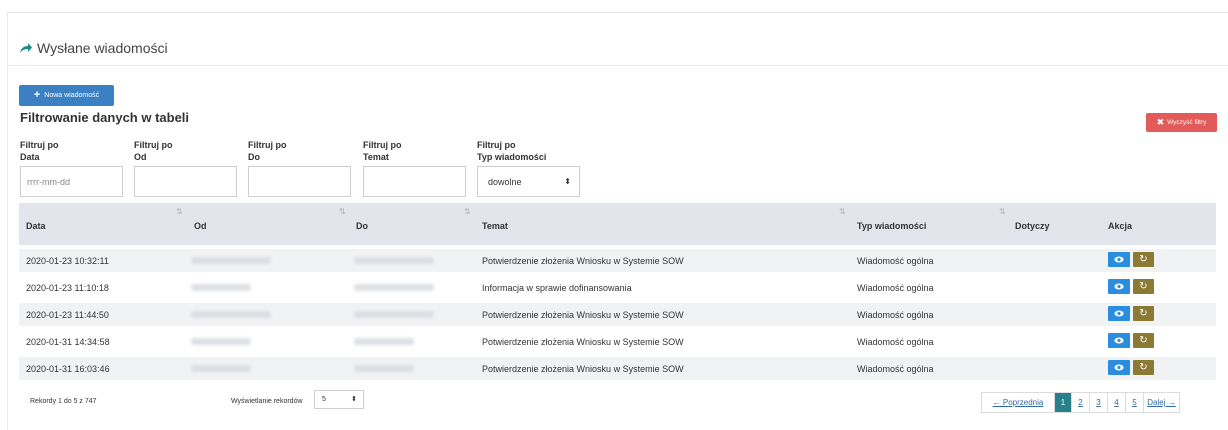 Image resolution: width=1228 pixels, height=430 pixels. I want to click on sort-asc-icon: ⇅, so click(179, 211).